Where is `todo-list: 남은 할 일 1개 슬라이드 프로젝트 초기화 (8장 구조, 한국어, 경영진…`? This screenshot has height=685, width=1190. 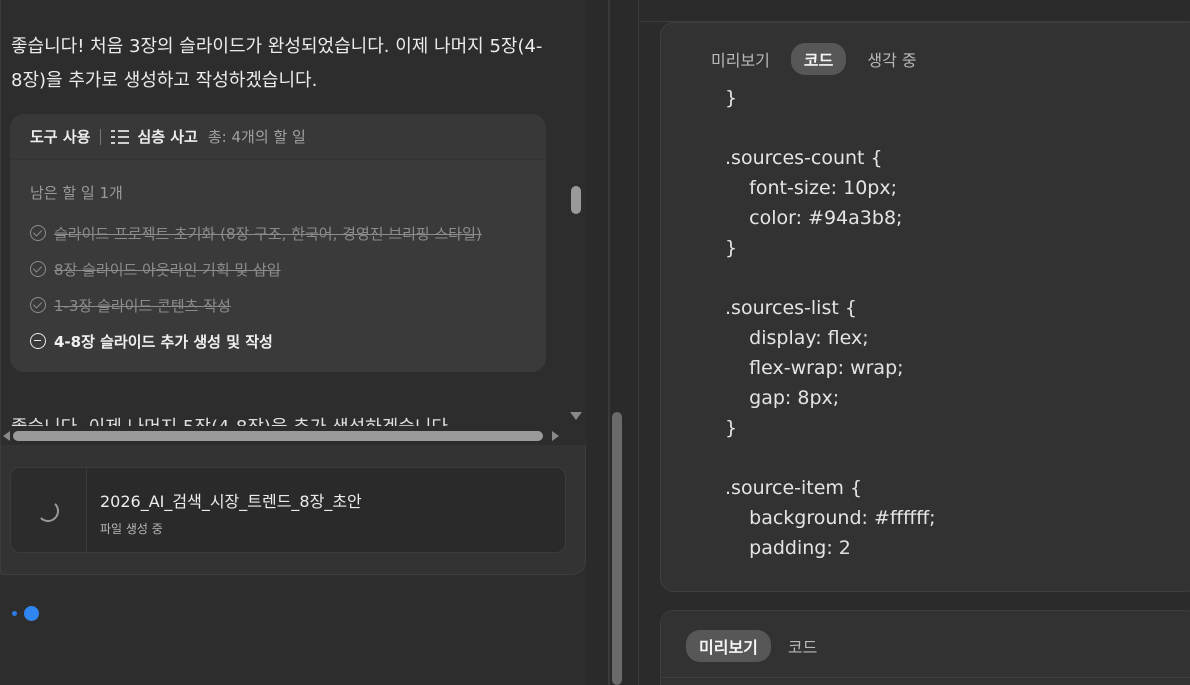
todo-list: 남은 할 일 1개 슬라이드 프로젝트 초기화 (8장 구조, 한국어, 경영진… is located at coordinates (278, 266).